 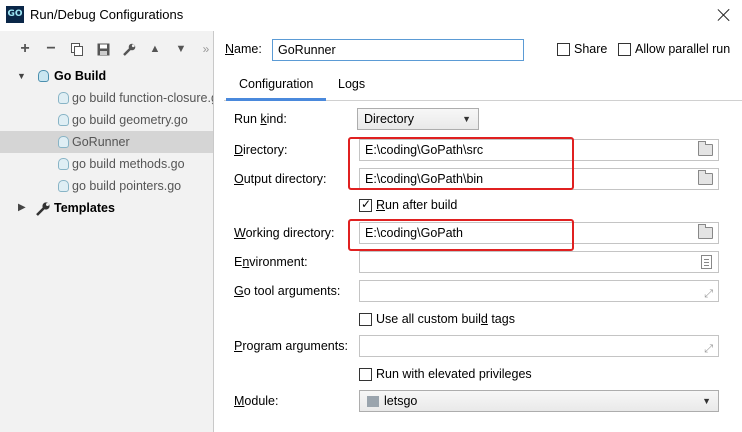 What do you see at coordinates (539, 150) in the screenshot?
I see `directory-field: E:\coding\GoPath\src` at bounding box center [539, 150].